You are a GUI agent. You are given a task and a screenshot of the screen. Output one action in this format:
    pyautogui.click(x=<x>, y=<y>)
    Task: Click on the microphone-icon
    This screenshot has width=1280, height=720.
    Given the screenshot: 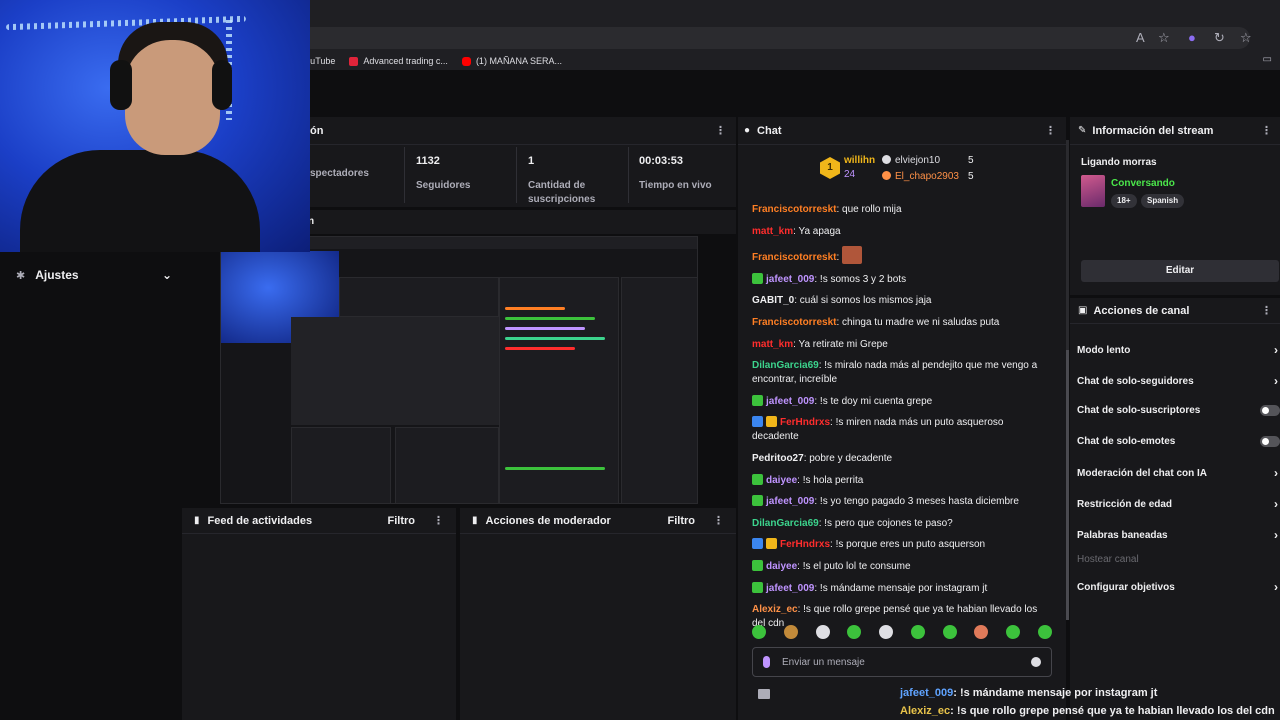 What is the action you would take?
    pyautogui.click(x=766, y=662)
    